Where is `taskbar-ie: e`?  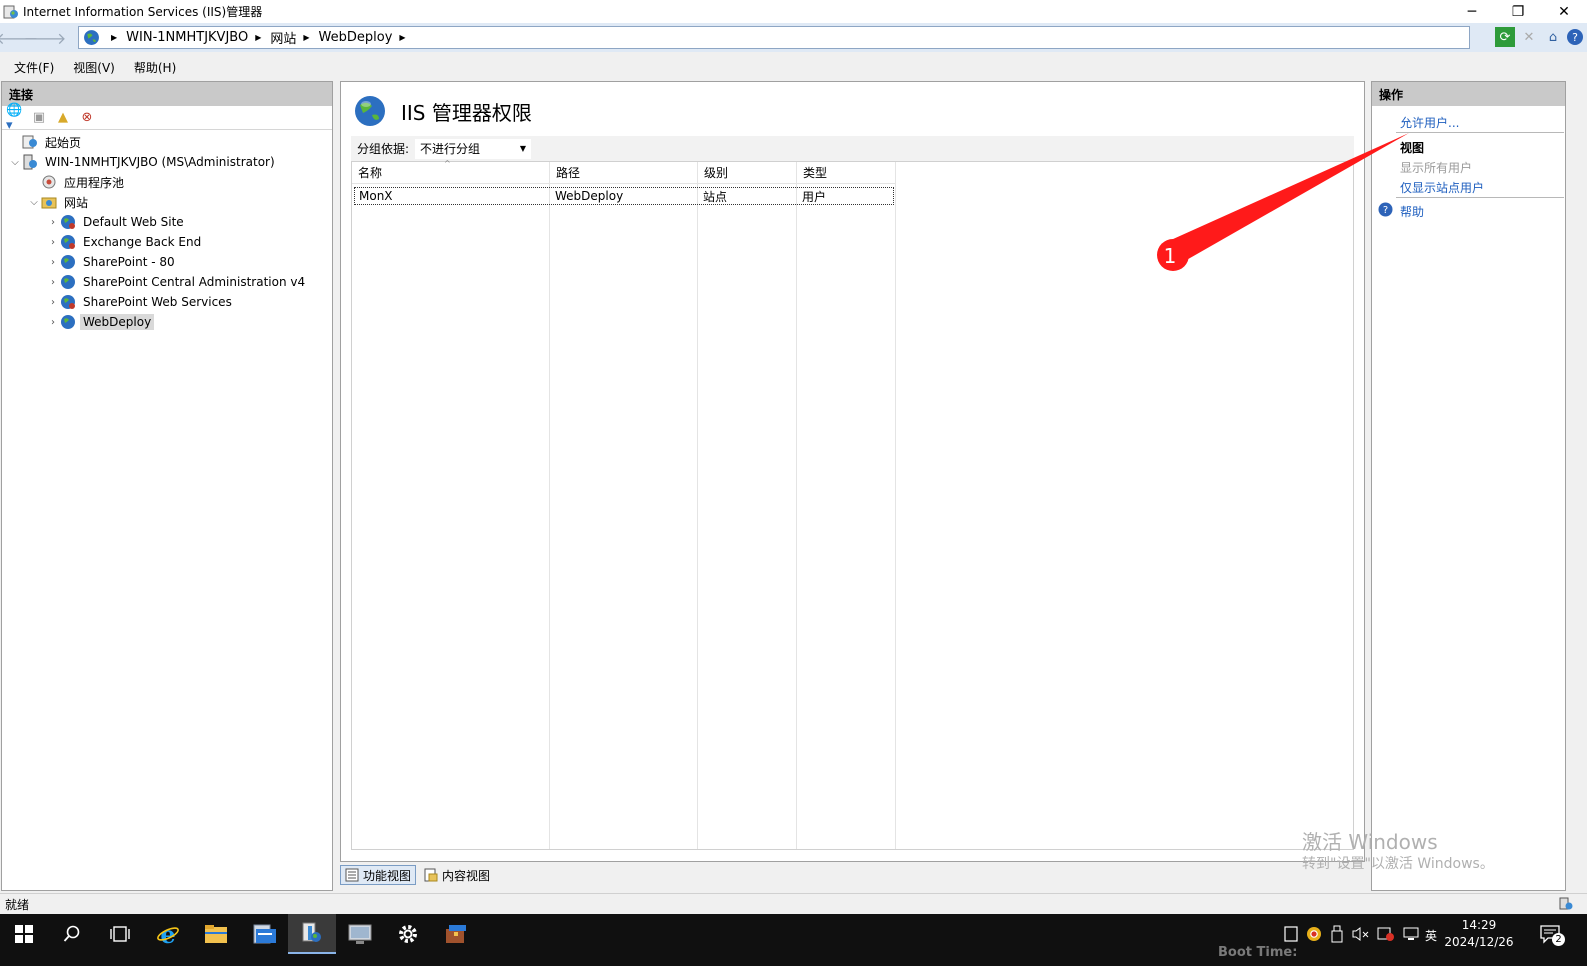
taskbar-ie: e is located at coordinates (168, 934).